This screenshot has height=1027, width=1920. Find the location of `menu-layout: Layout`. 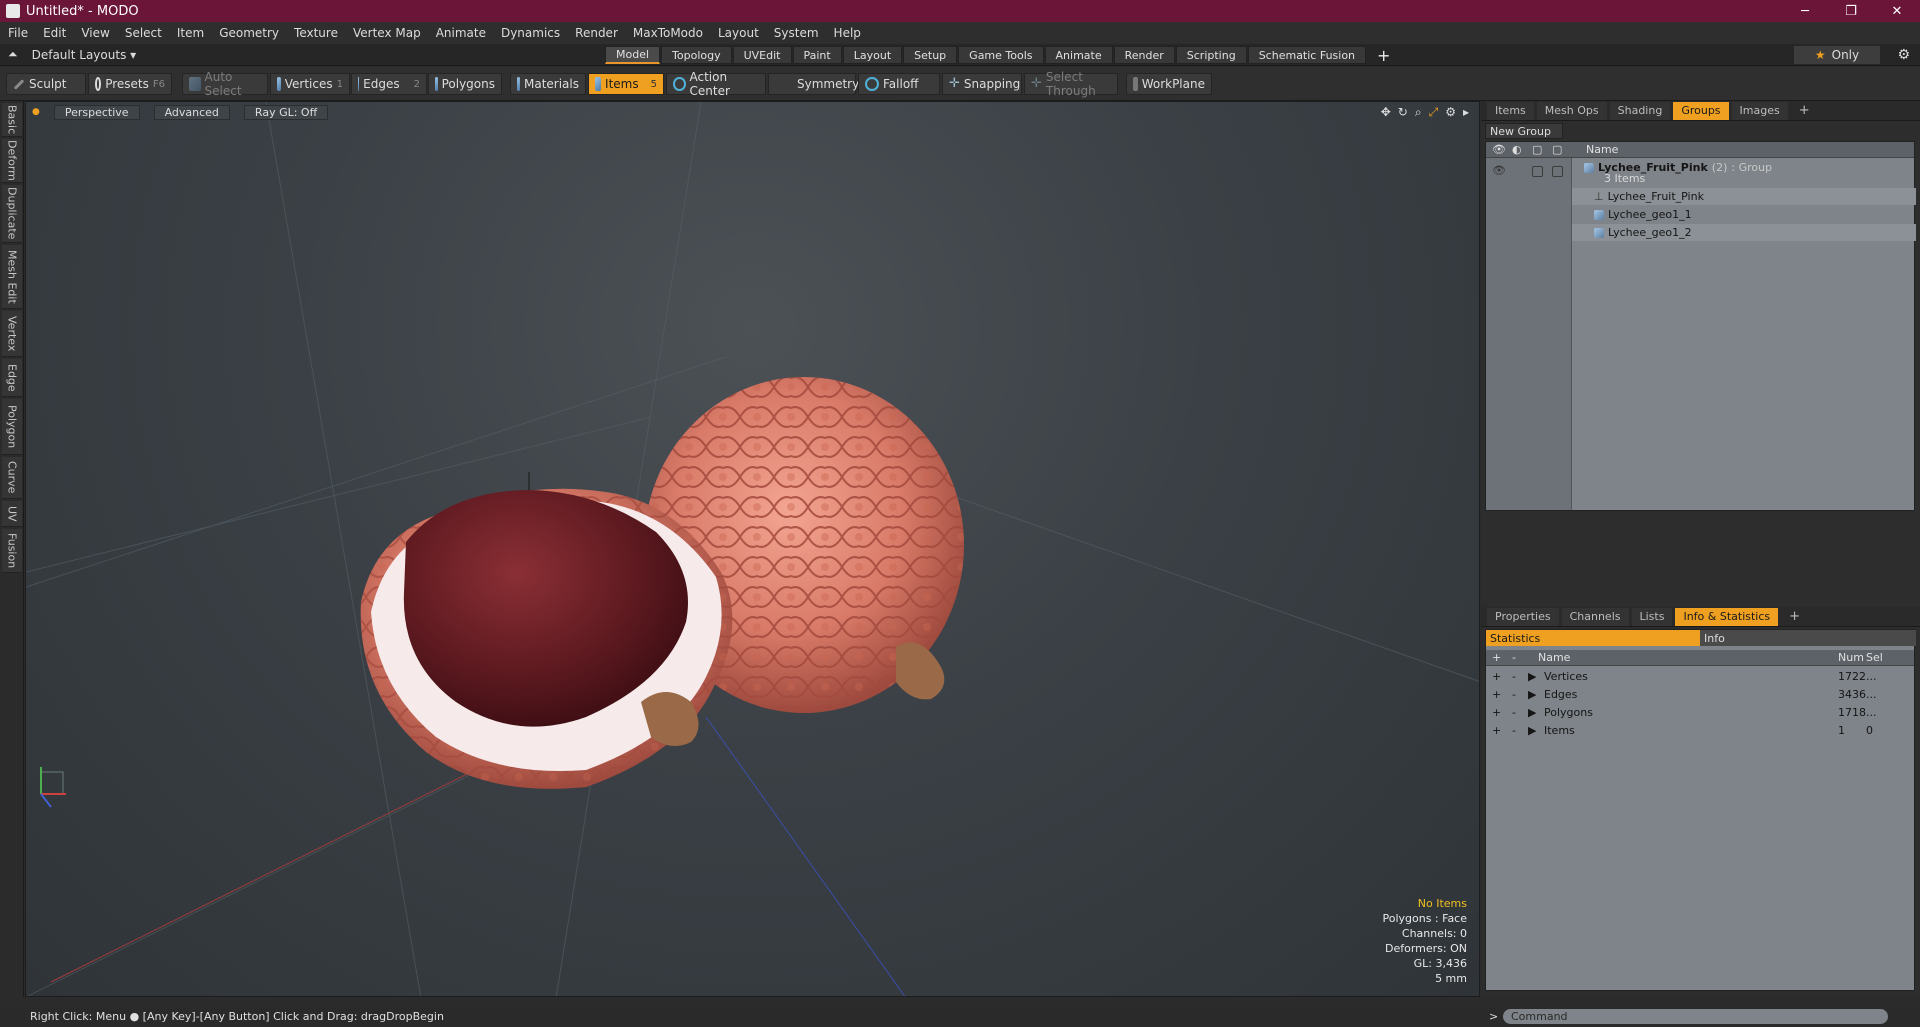

menu-layout: Layout is located at coordinates (738, 33).